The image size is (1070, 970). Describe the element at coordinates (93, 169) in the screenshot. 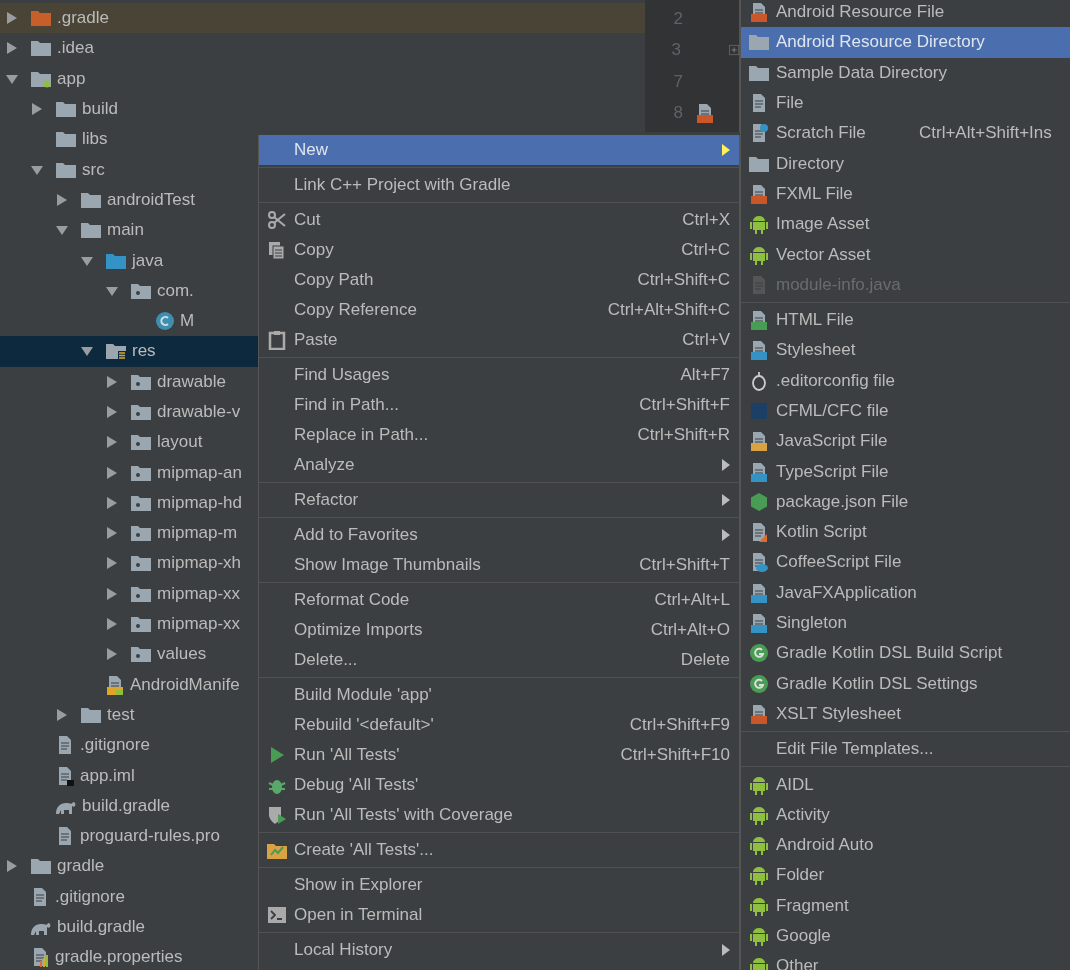

I see `tree-item-label: src` at that location.